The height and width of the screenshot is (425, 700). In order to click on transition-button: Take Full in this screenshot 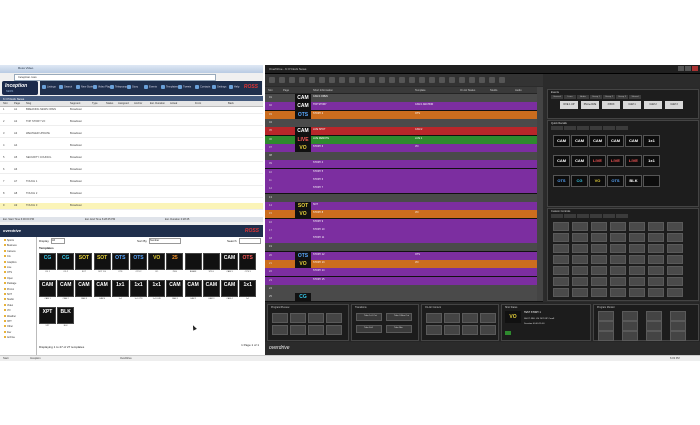, I will do `click(369, 329)`.